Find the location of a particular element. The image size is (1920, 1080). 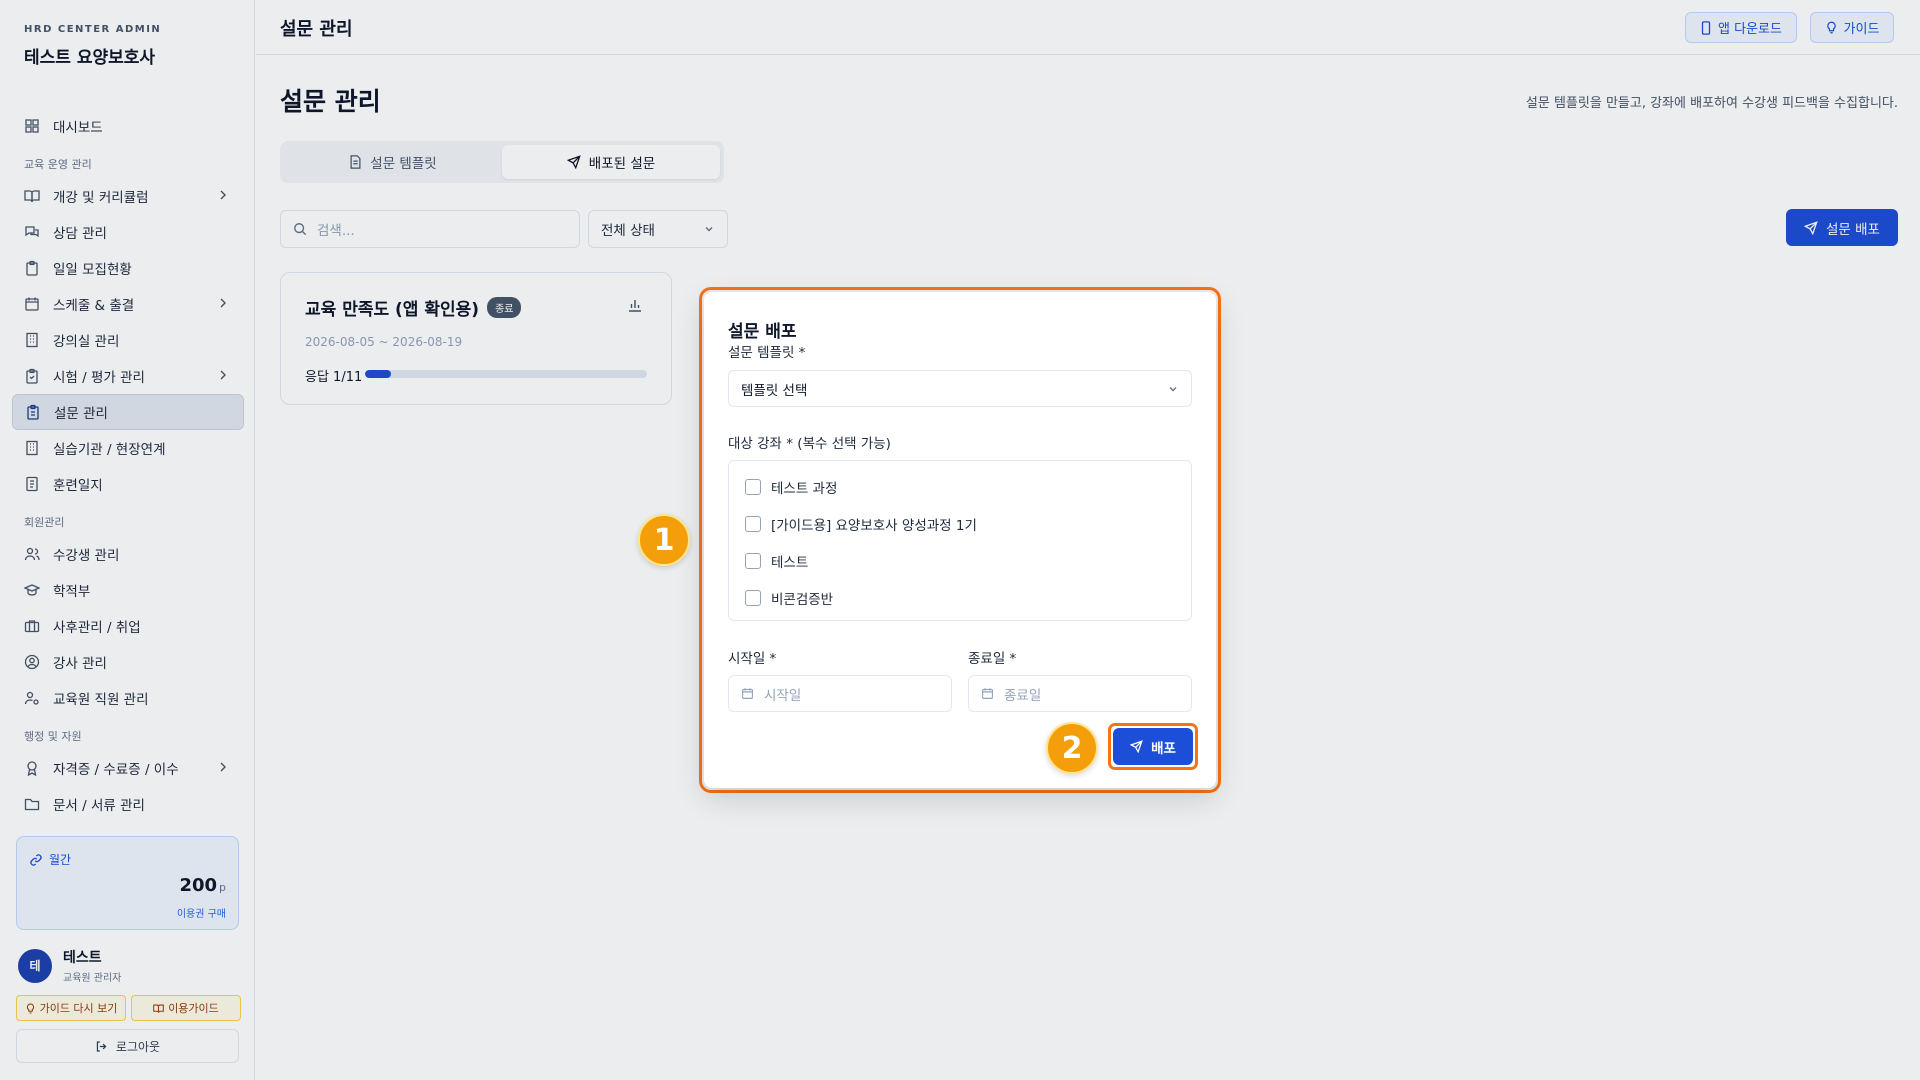

dialog-title: 설문 배포 is located at coordinates (762, 332).